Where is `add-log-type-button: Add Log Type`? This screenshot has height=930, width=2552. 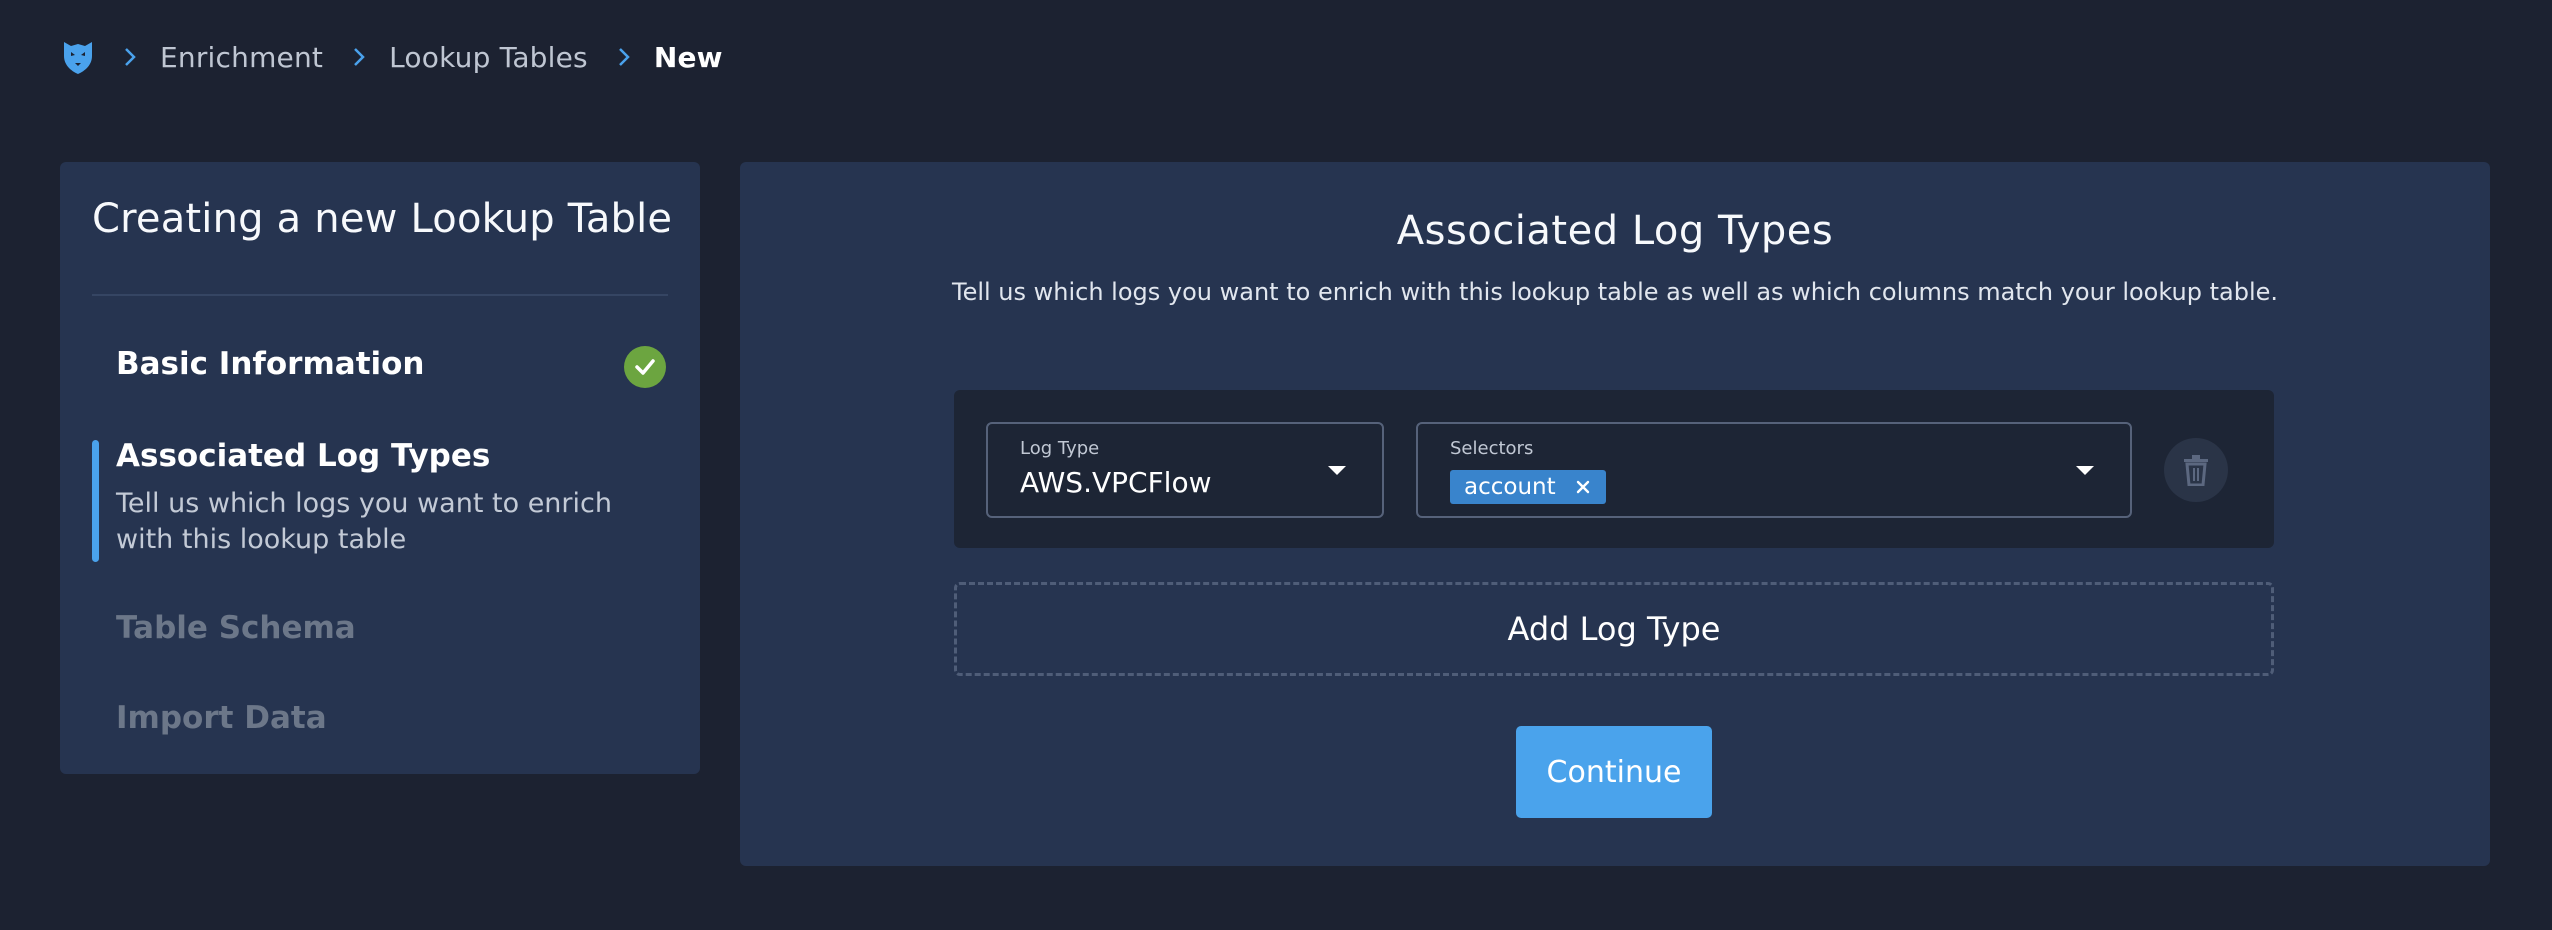
add-log-type-button: Add Log Type is located at coordinates (1614, 629).